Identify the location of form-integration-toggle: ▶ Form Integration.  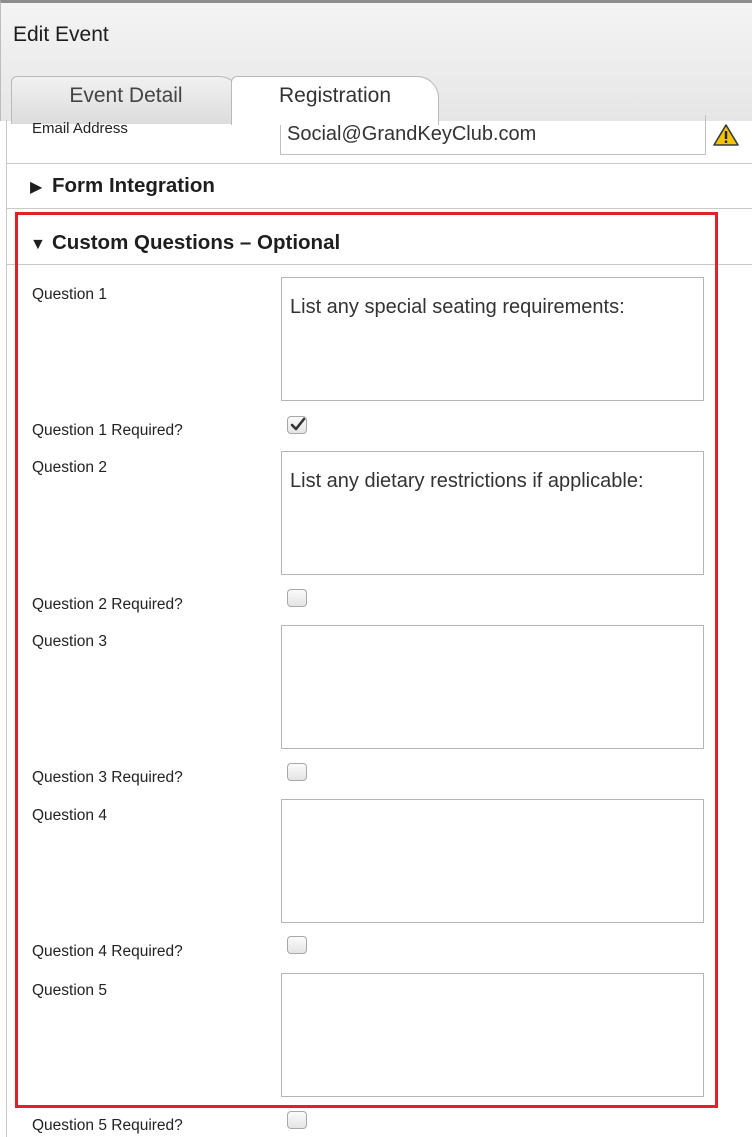
(122, 186).